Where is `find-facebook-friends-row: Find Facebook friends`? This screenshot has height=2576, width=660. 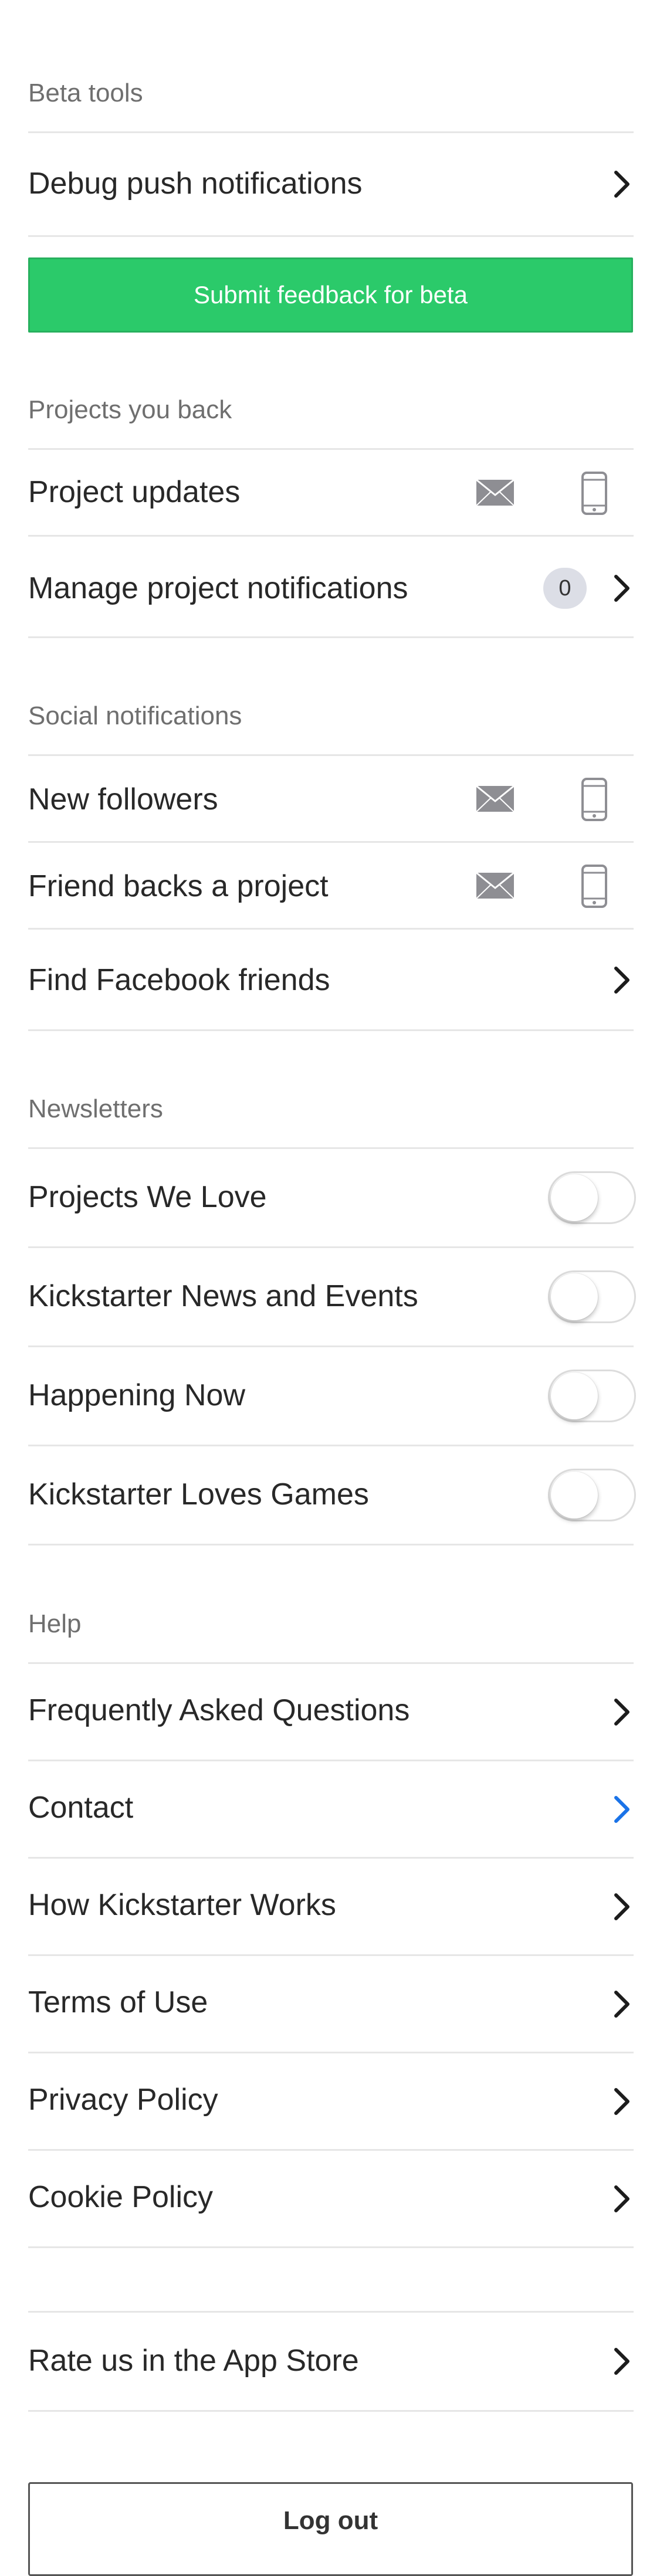 find-facebook-friends-row: Find Facebook friends is located at coordinates (330, 980).